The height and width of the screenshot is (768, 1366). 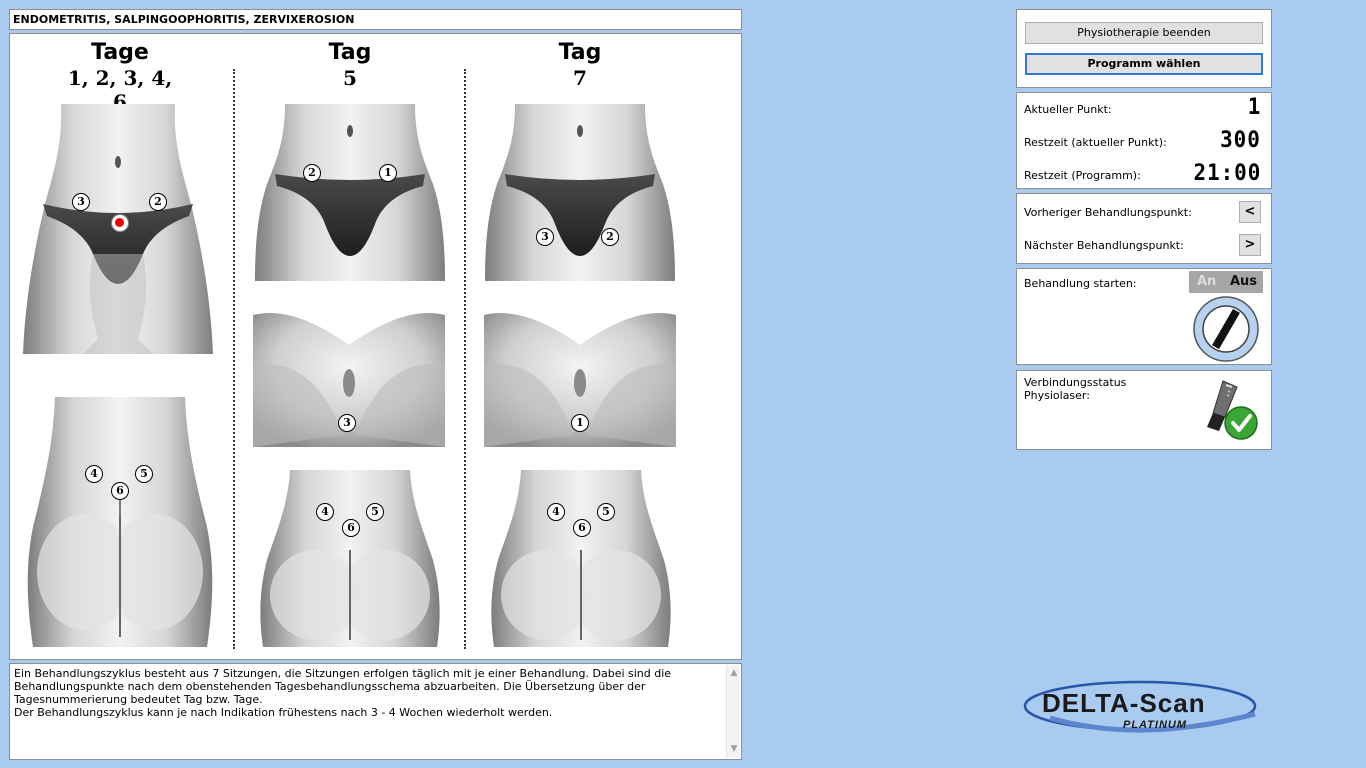 What do you see at coordinates (734, 749) in the screenshot?
I see `scroll-down-icon: ▼` at bounding box center [734, 749].